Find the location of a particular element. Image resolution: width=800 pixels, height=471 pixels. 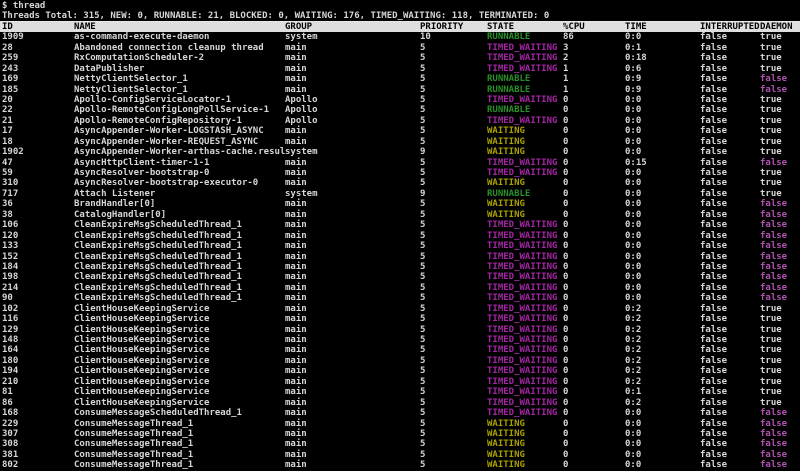

cell-cpu: 2 is located at coordinates (566, 58).